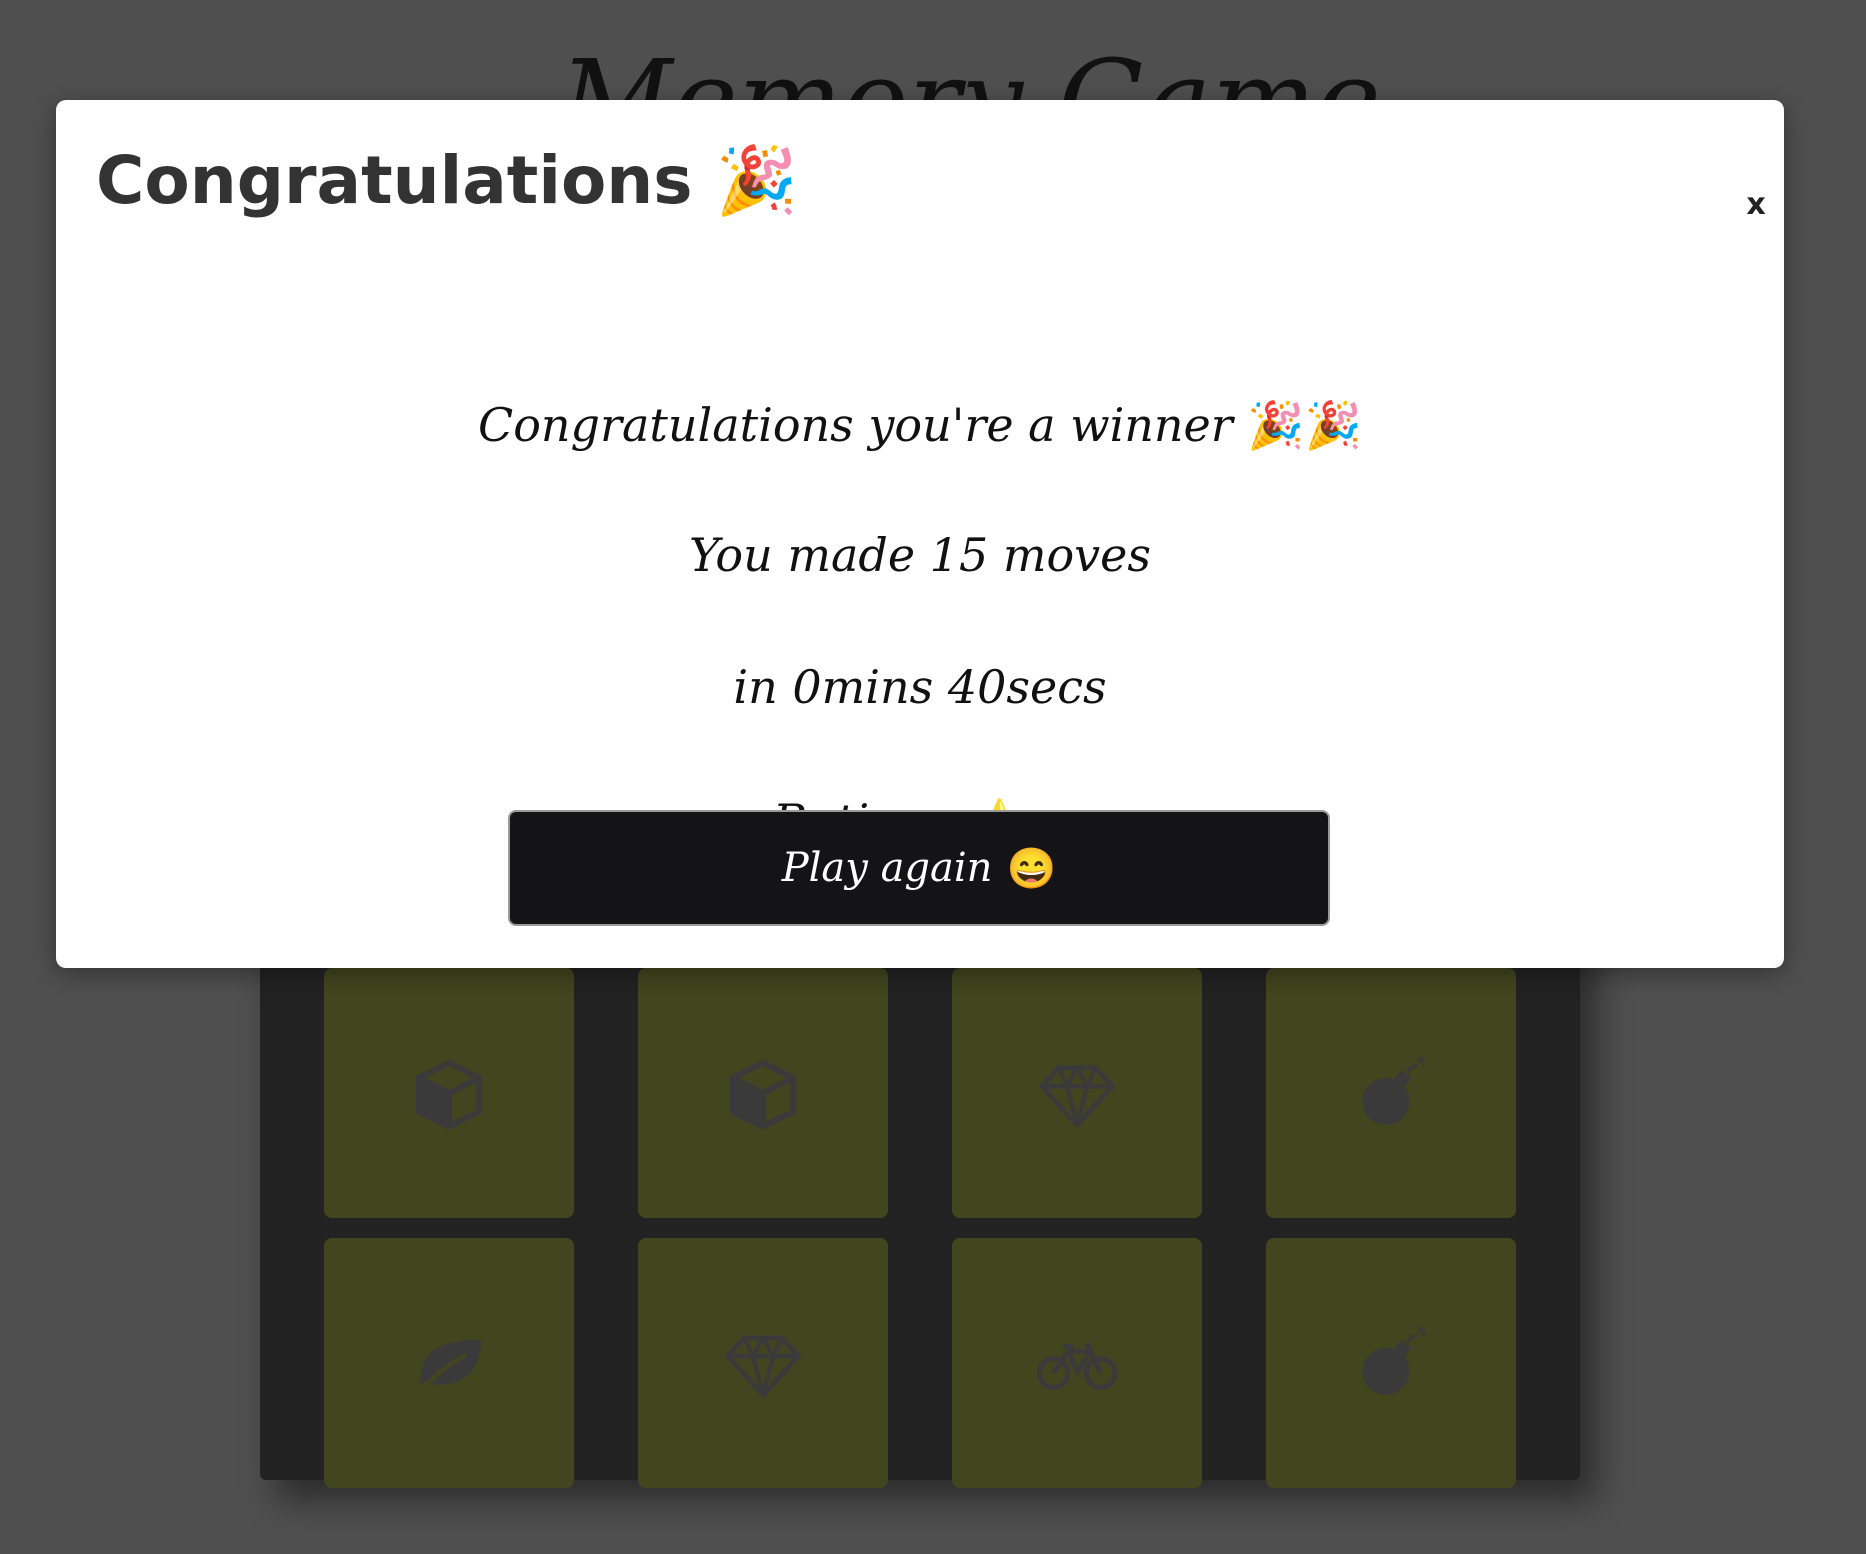 This screenshot has width=1866, height=1554. I want to click on play-again-label: Play again, so click(887, 868).